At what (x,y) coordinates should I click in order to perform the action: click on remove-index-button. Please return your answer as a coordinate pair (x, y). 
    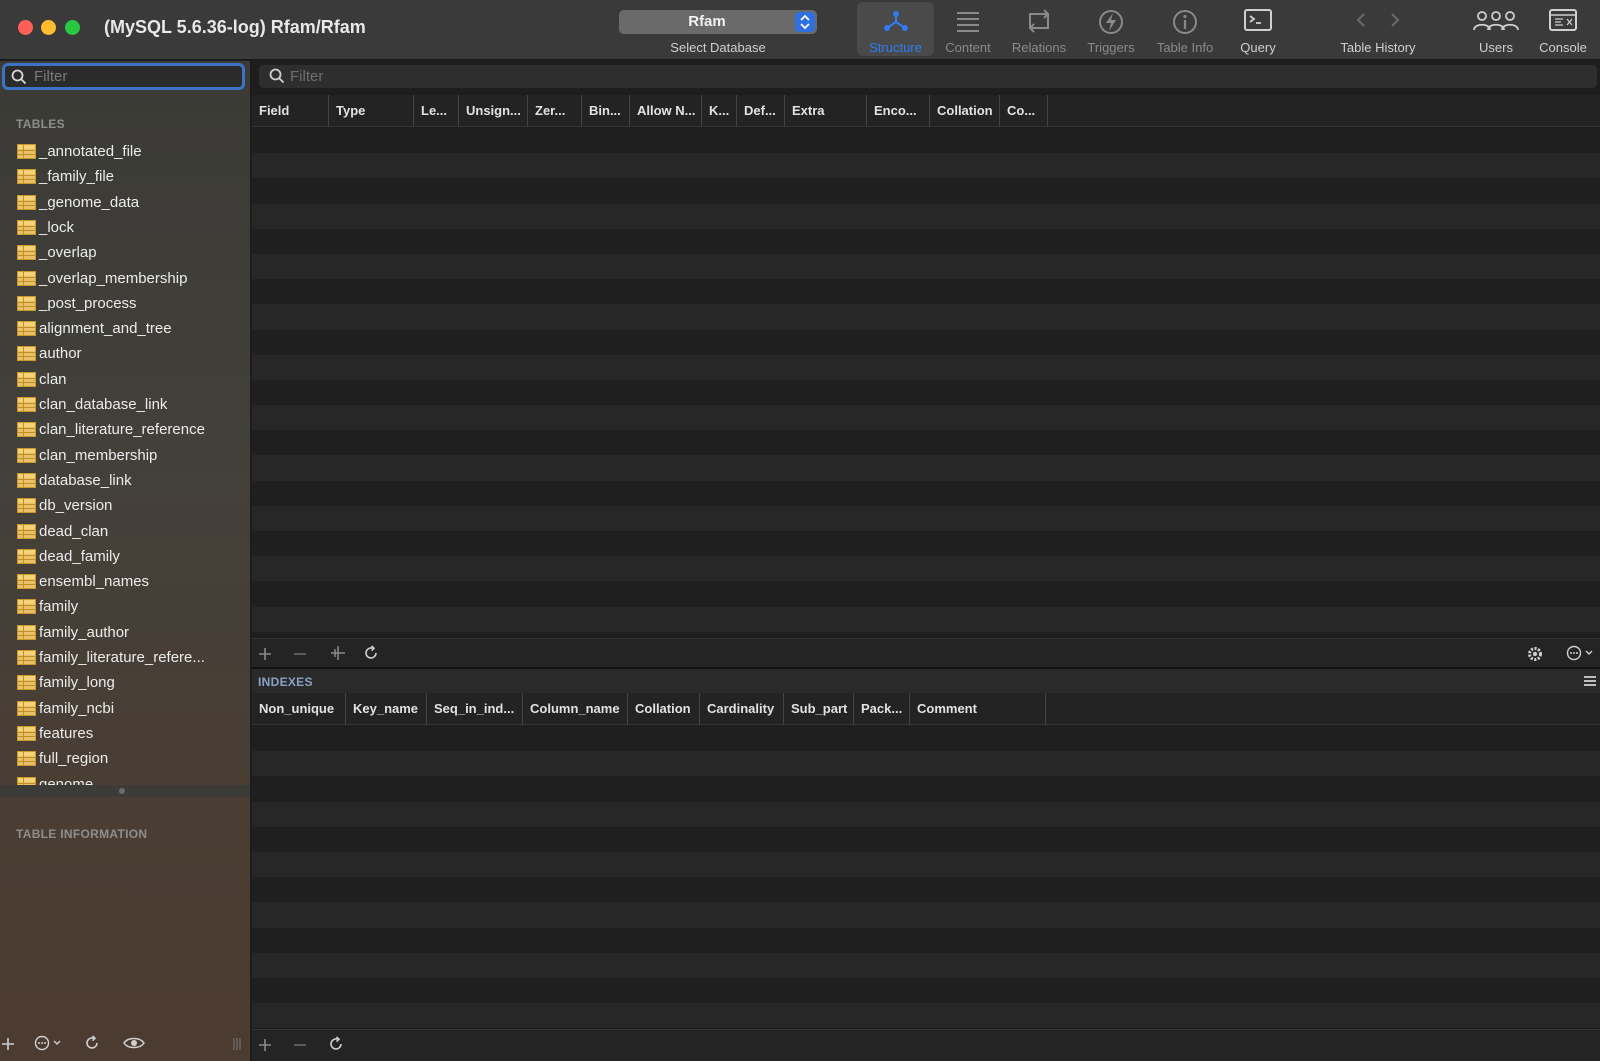
    Looking at the image, I should click on (300, 1046).